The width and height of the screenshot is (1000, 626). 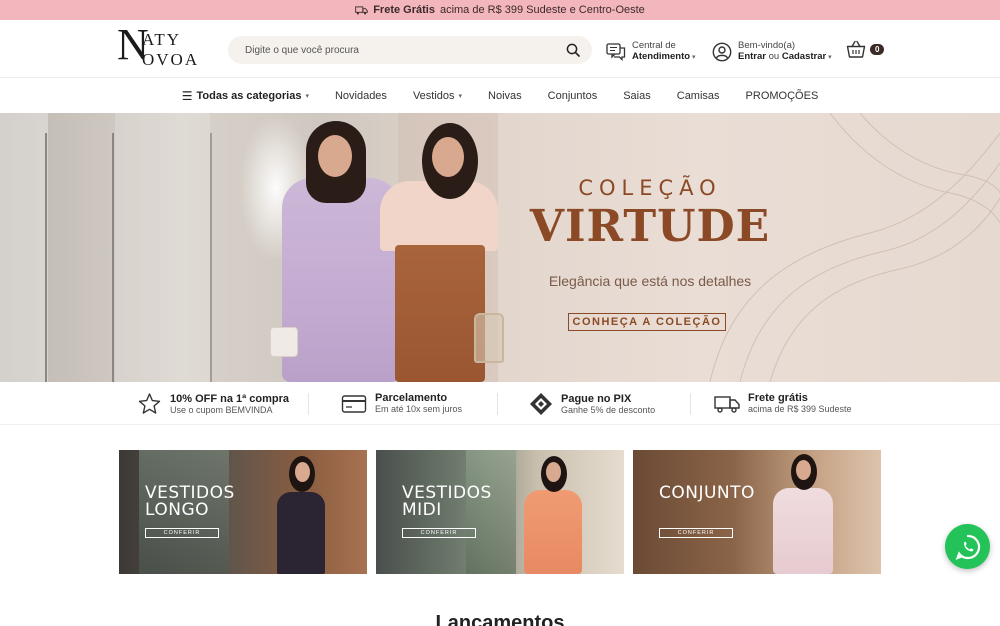 I want to click on search-icon, so click(x=573, y=50).